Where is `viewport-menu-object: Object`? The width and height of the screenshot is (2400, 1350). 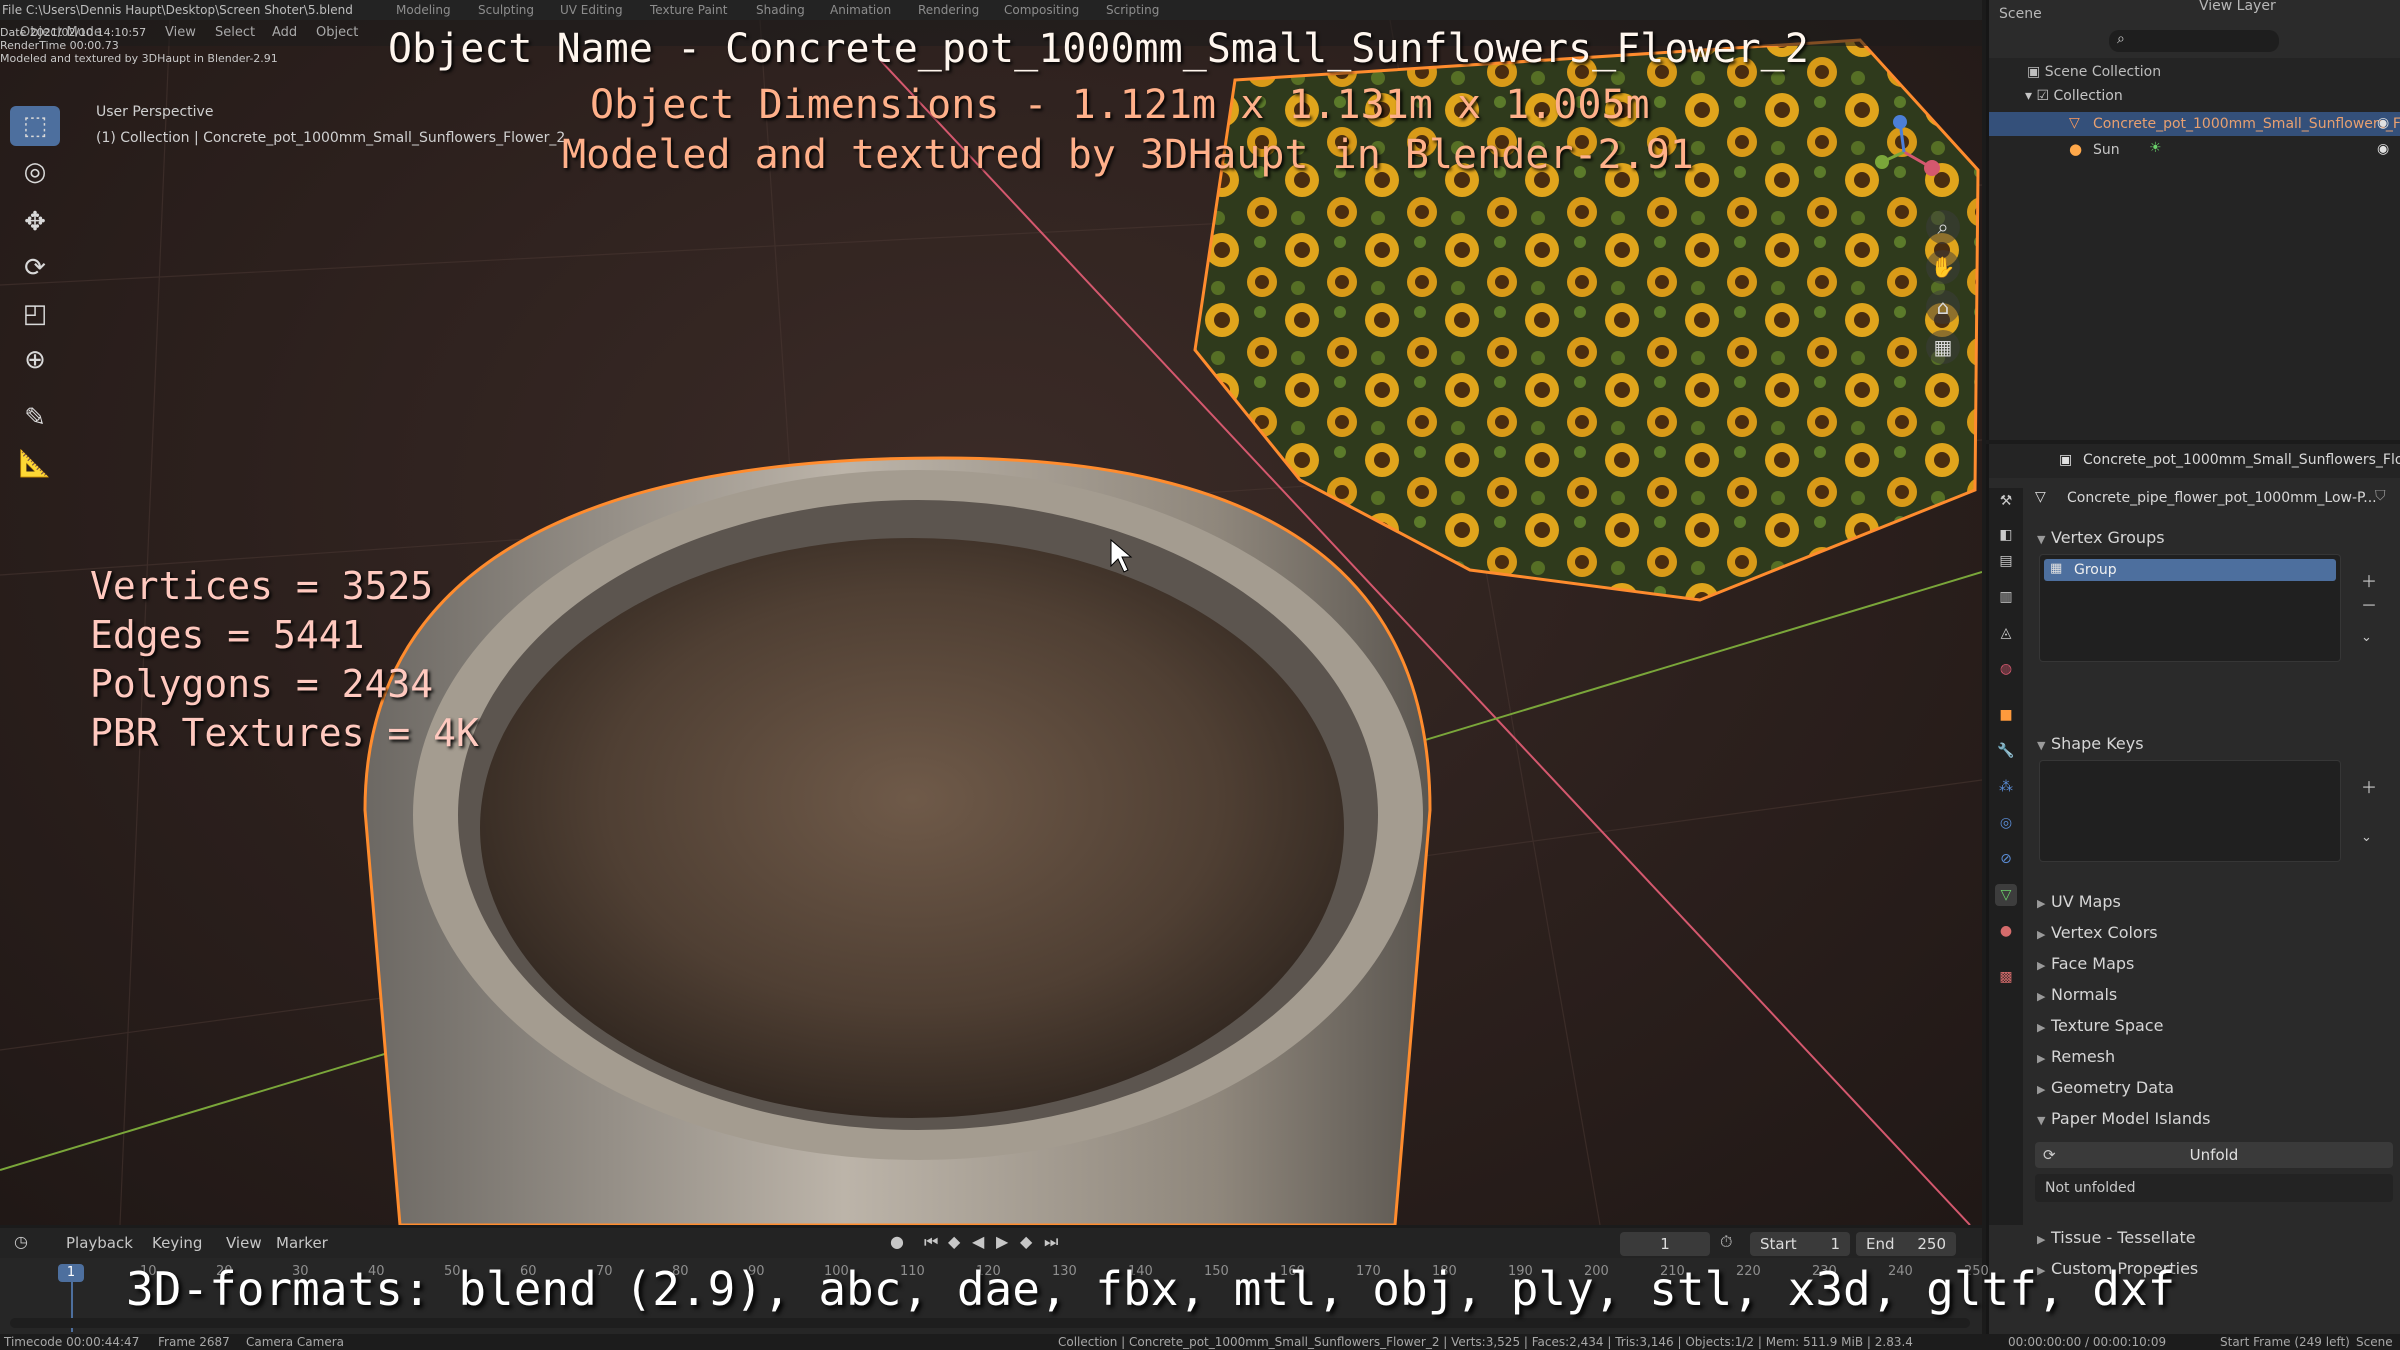 viewport-menu-object: Object is located at coordinates (337, 32).